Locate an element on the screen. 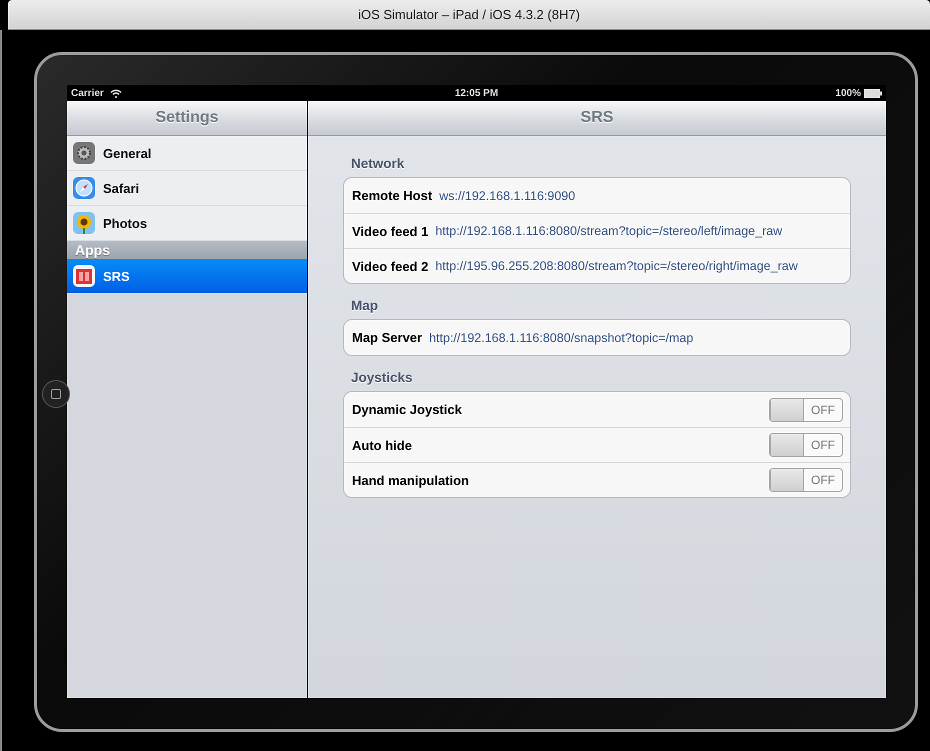  detail-title: SRS is located at coordinates (597, 118).